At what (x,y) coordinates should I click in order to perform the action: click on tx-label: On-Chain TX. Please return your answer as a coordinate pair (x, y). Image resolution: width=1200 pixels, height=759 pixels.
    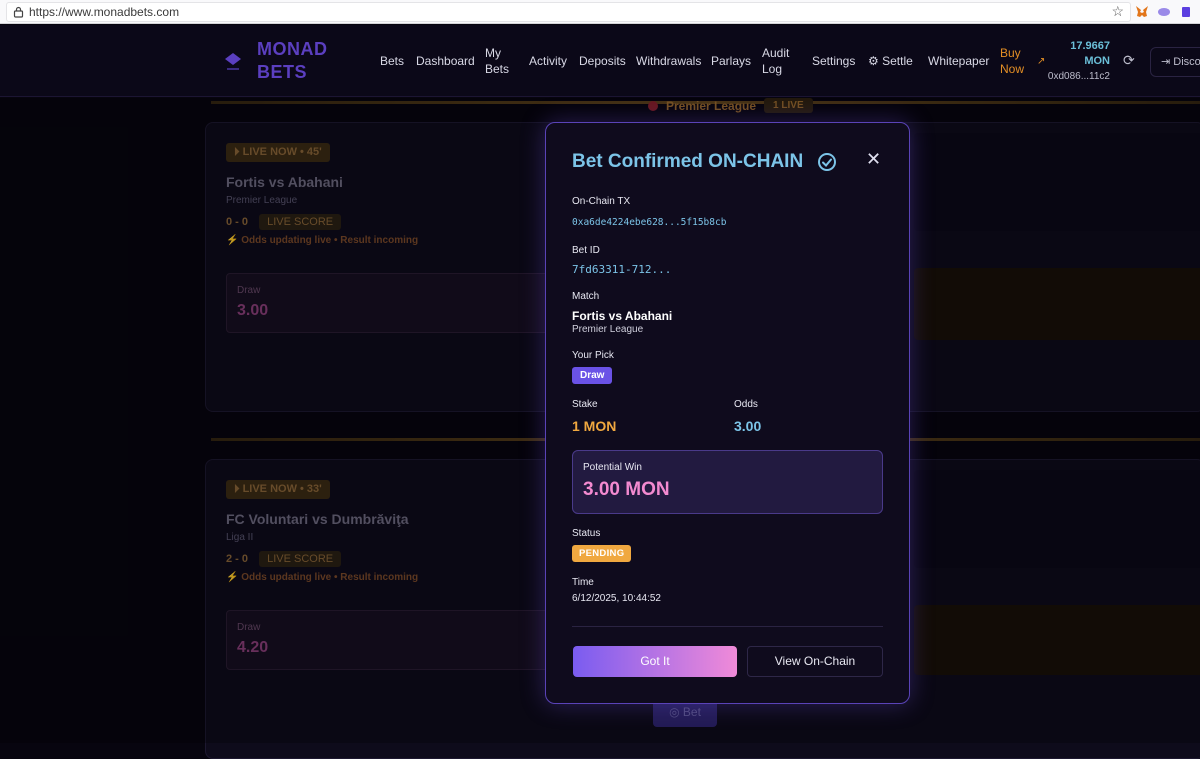
    Looking at the image, I should click on (601, 201).